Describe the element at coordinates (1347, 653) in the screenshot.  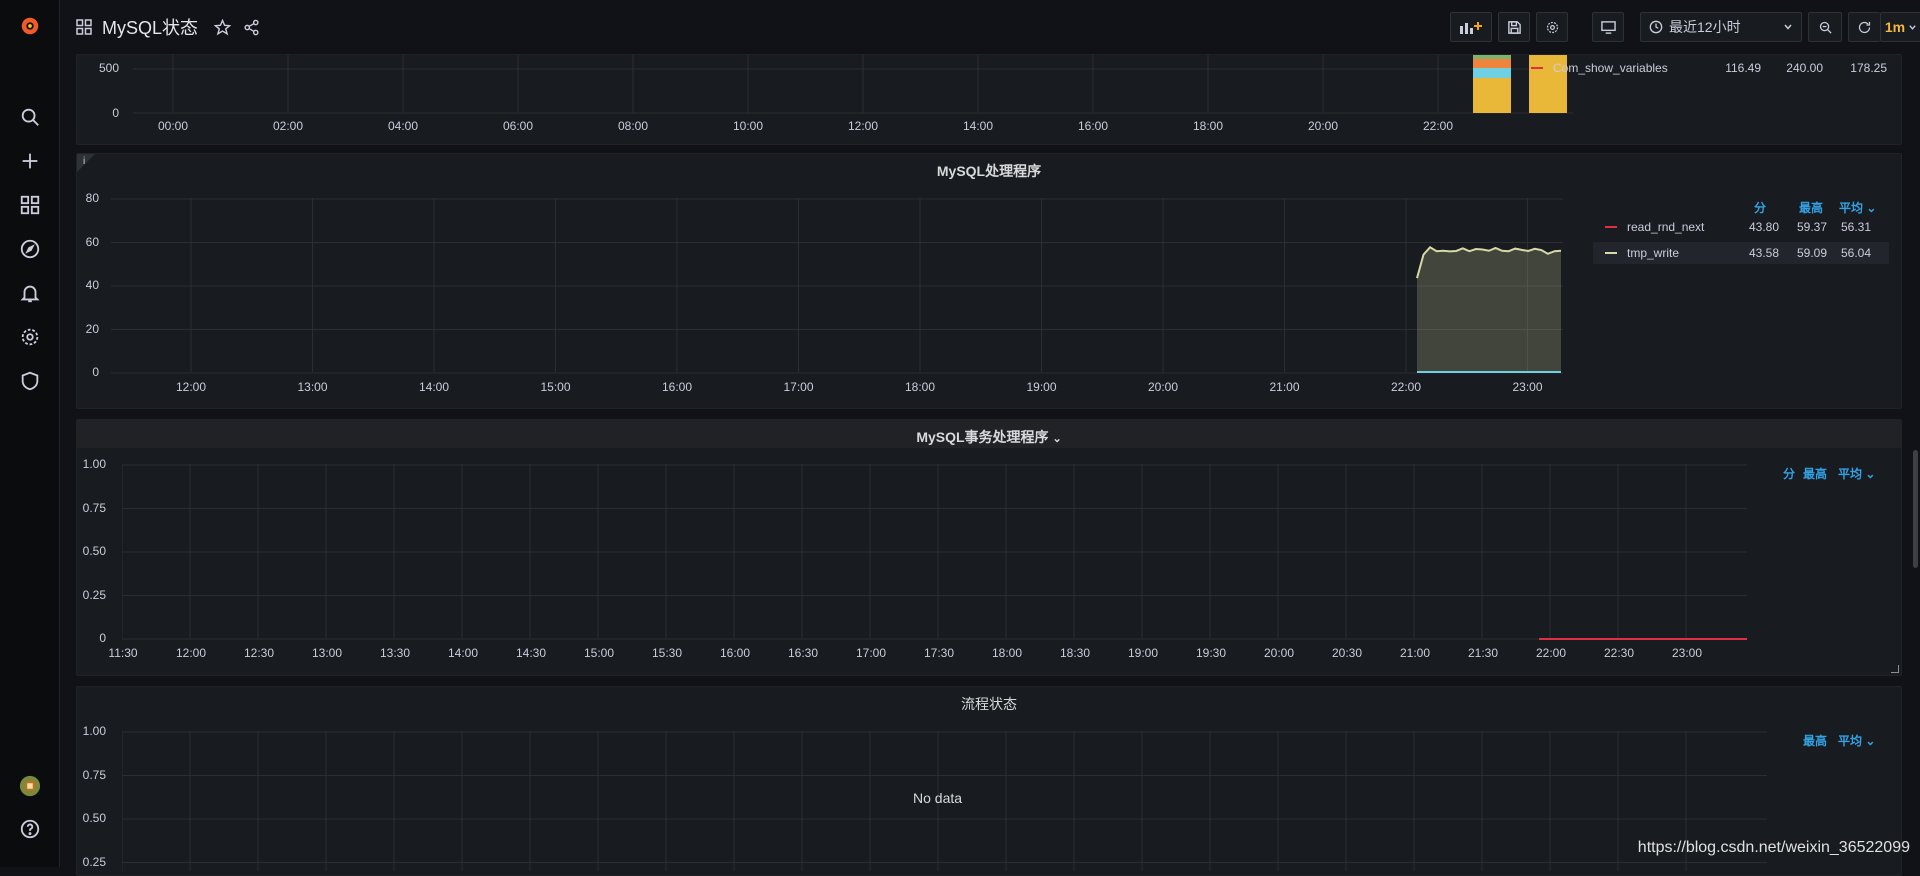
I see `x-tick: 20:30` at that location.